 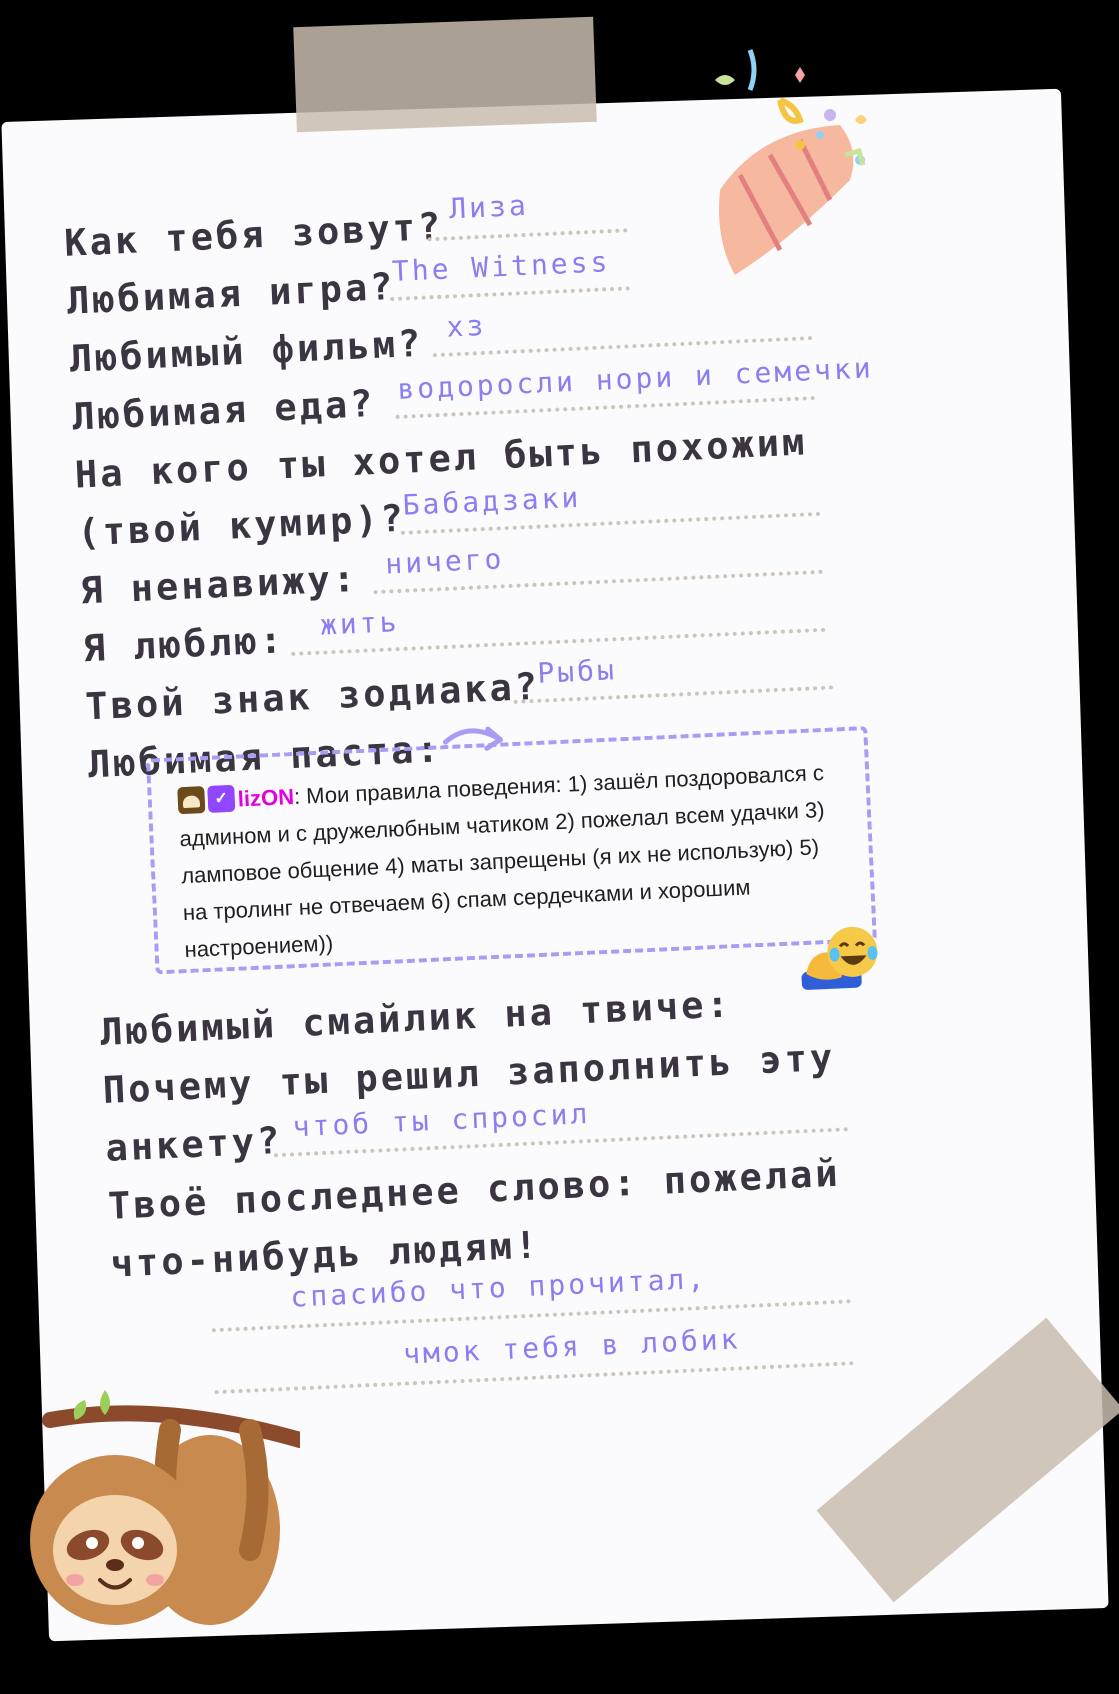 I want to click on question-name: Как тебя зовут?, so click(x=254, y=234).